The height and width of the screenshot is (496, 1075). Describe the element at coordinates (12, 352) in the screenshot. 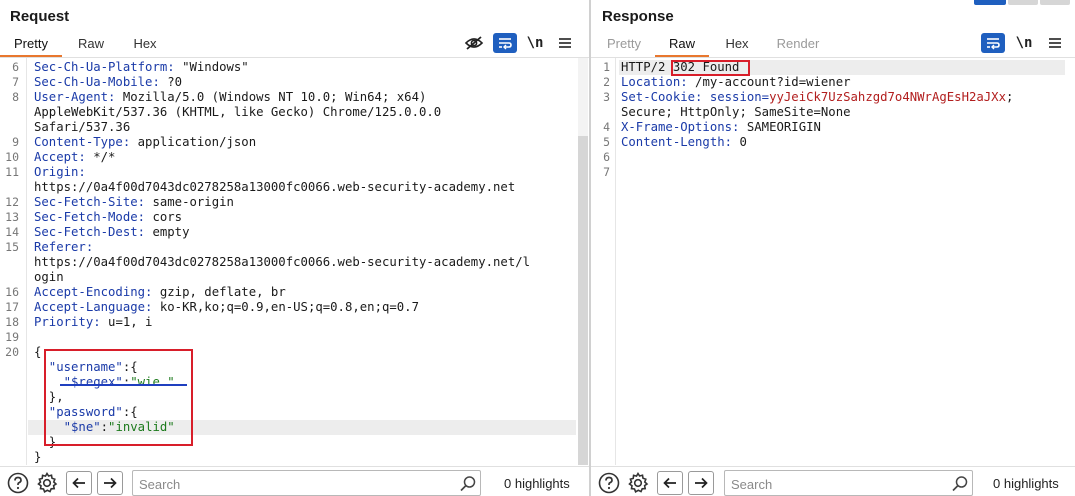

I see `line-number: 20` at that location.